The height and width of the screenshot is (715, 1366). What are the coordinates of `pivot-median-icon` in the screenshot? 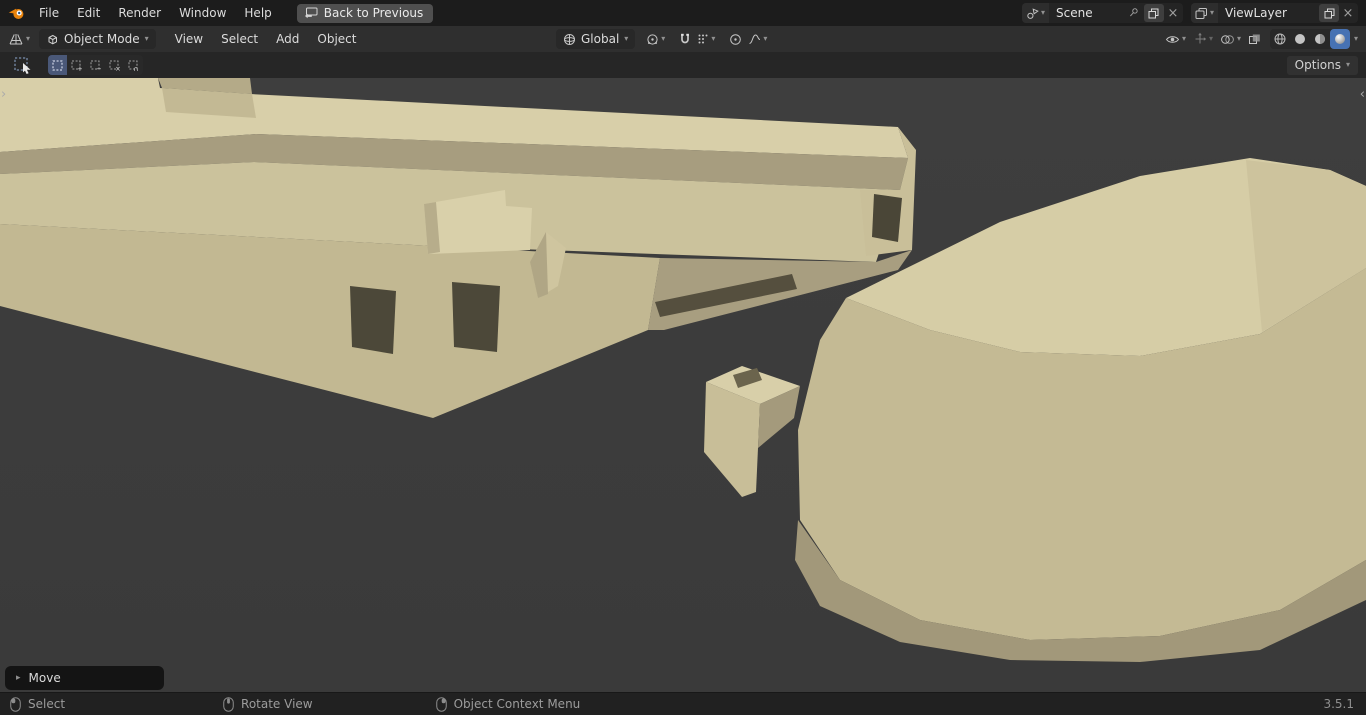 It's located at (652, 39).